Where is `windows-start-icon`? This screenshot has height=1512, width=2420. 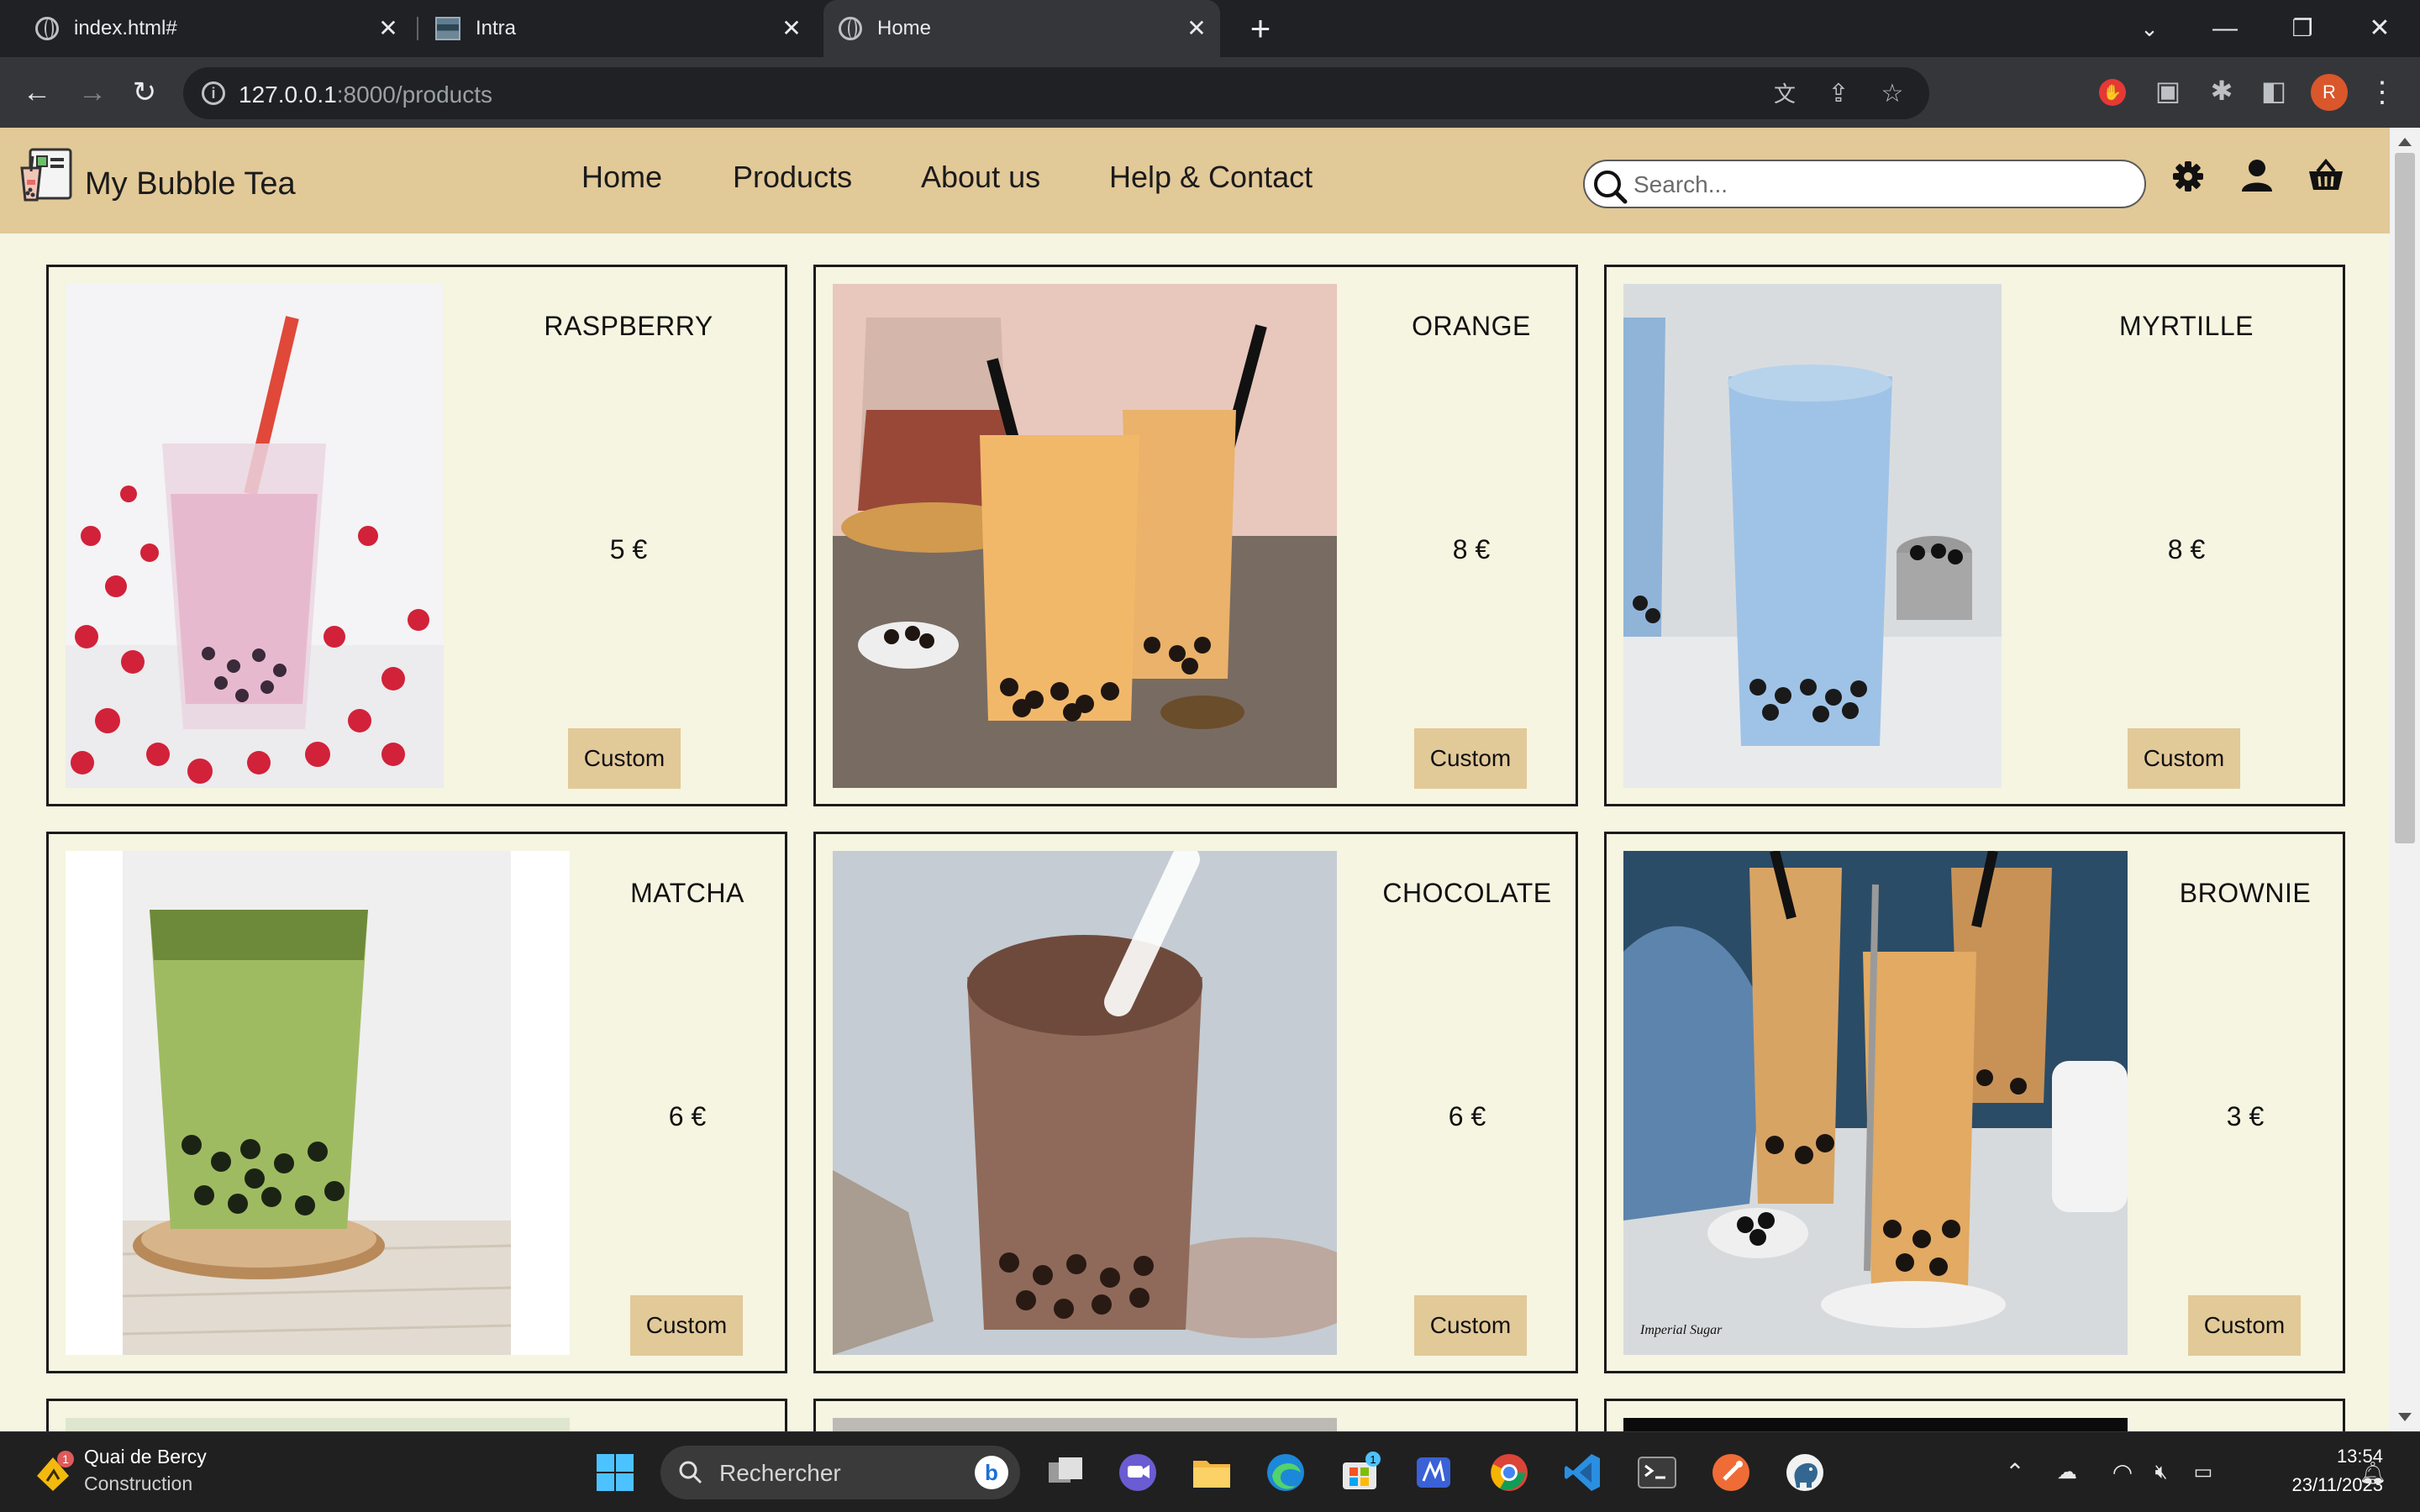
windows-start-icon is located at coordinates (615, 1472).